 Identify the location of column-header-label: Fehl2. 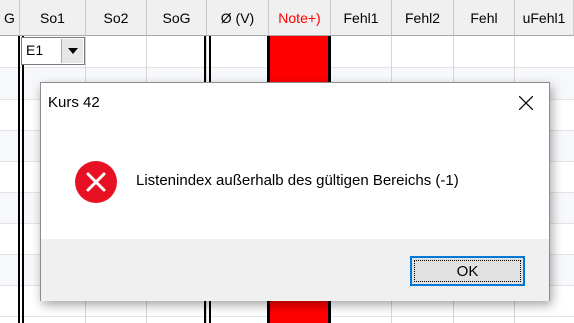
(422, 18).